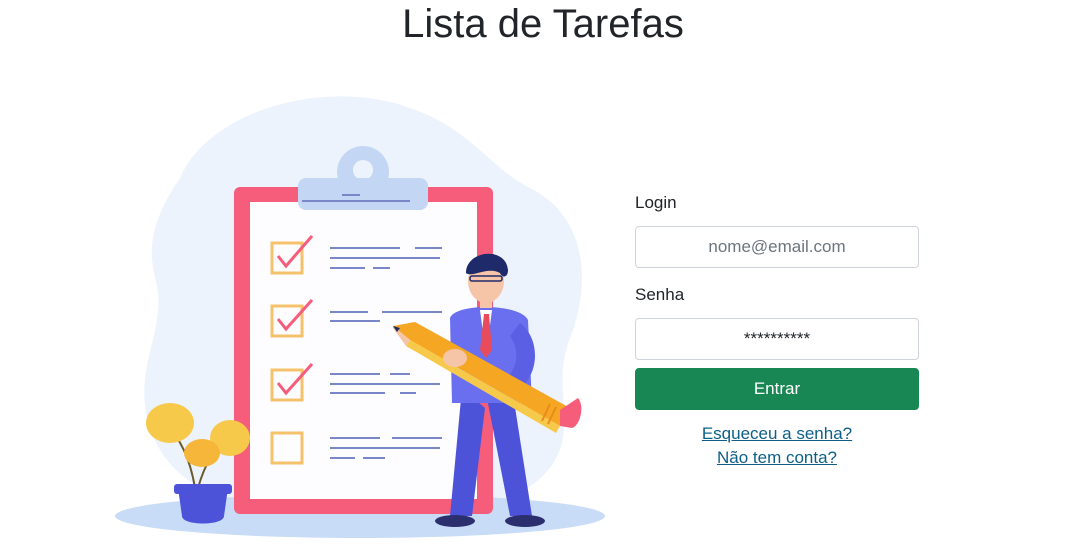 The width and height of the screenshot is (1086, 556). What do you see at coordinates (777, 339) in the screenshot?
I see `password-input` at bounding box center [777, 339].